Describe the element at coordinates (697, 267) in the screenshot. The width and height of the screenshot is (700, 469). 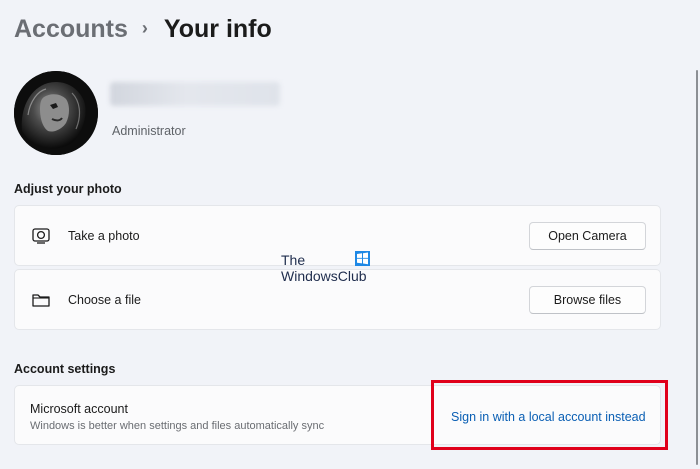
I see `vertical-scrollbar` at that location.